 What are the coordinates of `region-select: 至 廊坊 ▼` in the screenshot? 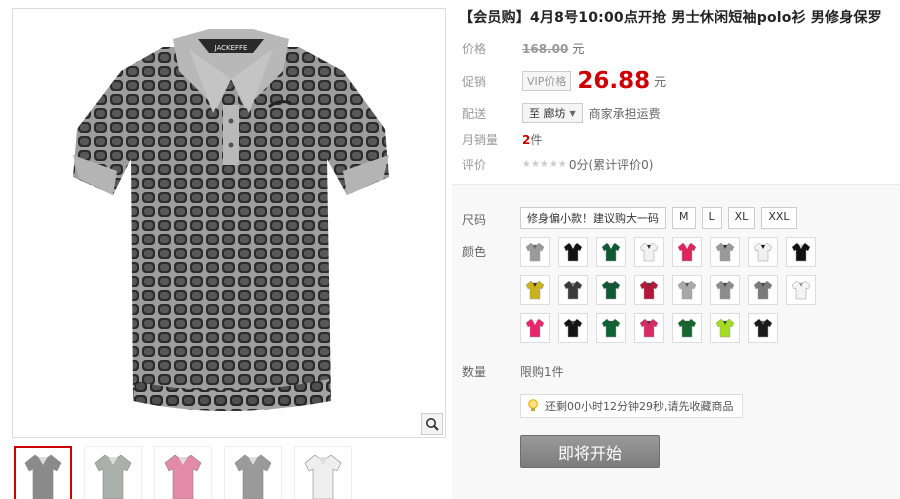 It's located at (552, 113).